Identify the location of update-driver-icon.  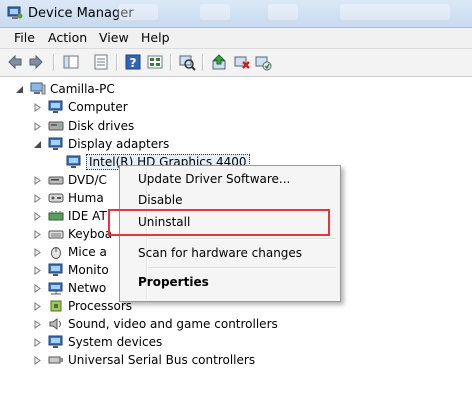
(219, 62).